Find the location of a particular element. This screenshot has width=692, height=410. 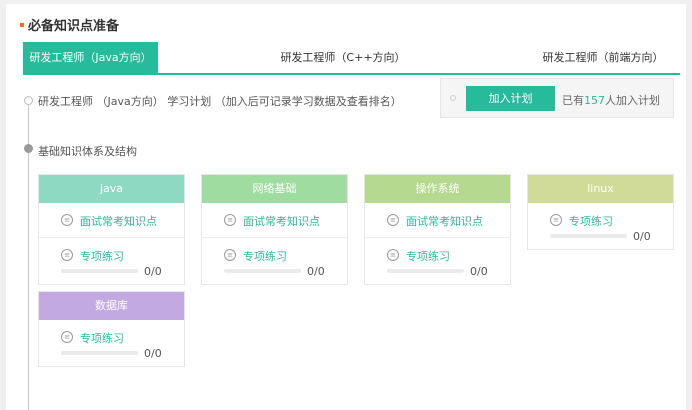

section-title: 必备知识点准备 is located at coordinates (69, 24).